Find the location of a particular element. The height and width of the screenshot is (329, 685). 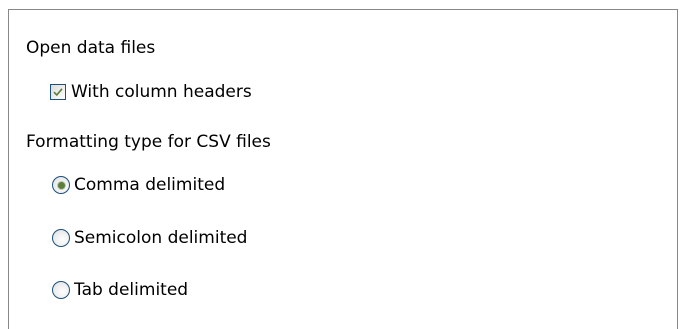

checkmark-icon is located at coordinates (58, 92).